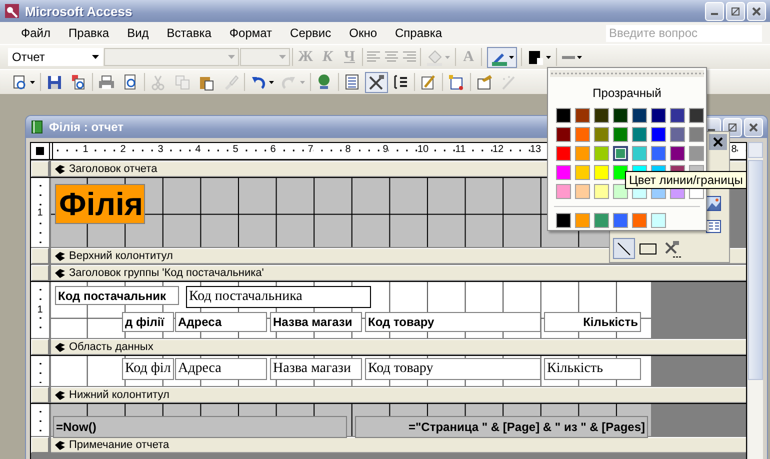 This screenshot has height=459, width=770. Describe the element at coordinates (385, 149) in the screenshot. I see `ruler-number: 9` at that location.